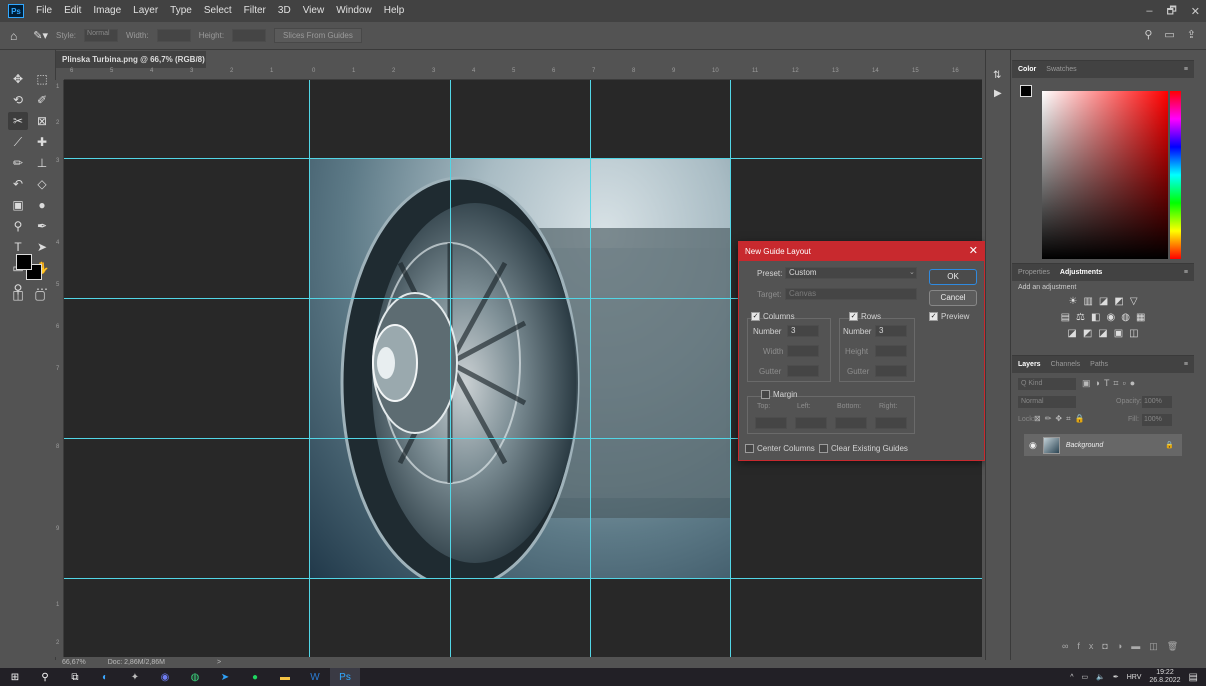 The image size is (1206, 686). I want to click on photo-filter-icon: ◉, so click(1110, 317).